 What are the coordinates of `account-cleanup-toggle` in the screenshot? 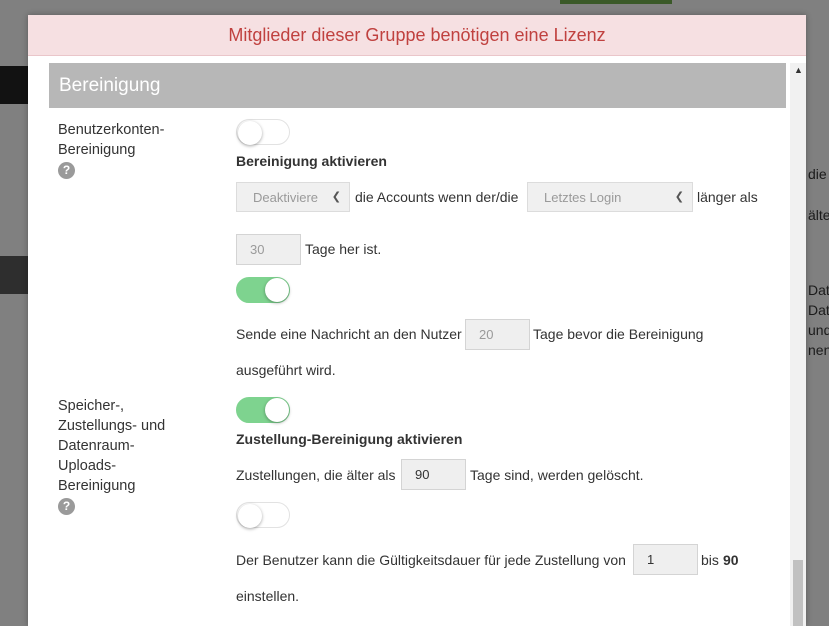 It's located at (263, 132).